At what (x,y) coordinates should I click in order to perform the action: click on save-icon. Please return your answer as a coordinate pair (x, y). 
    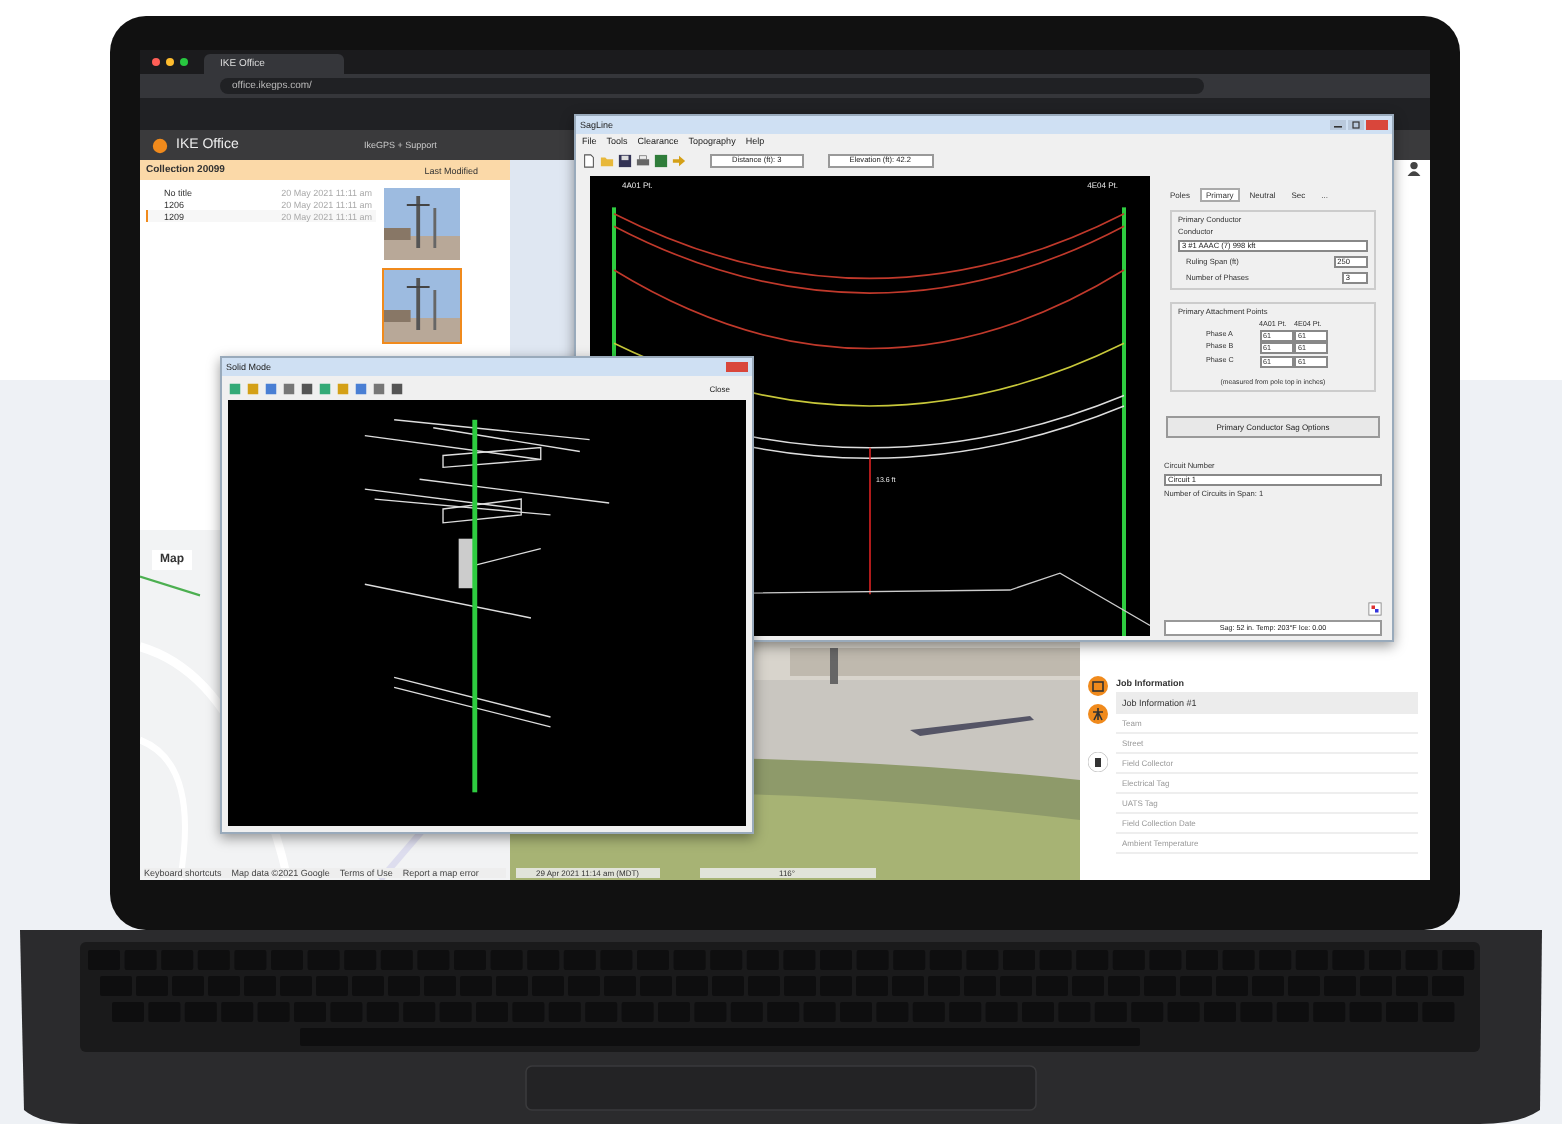
    Looking at the image, I should click on (625, 160).